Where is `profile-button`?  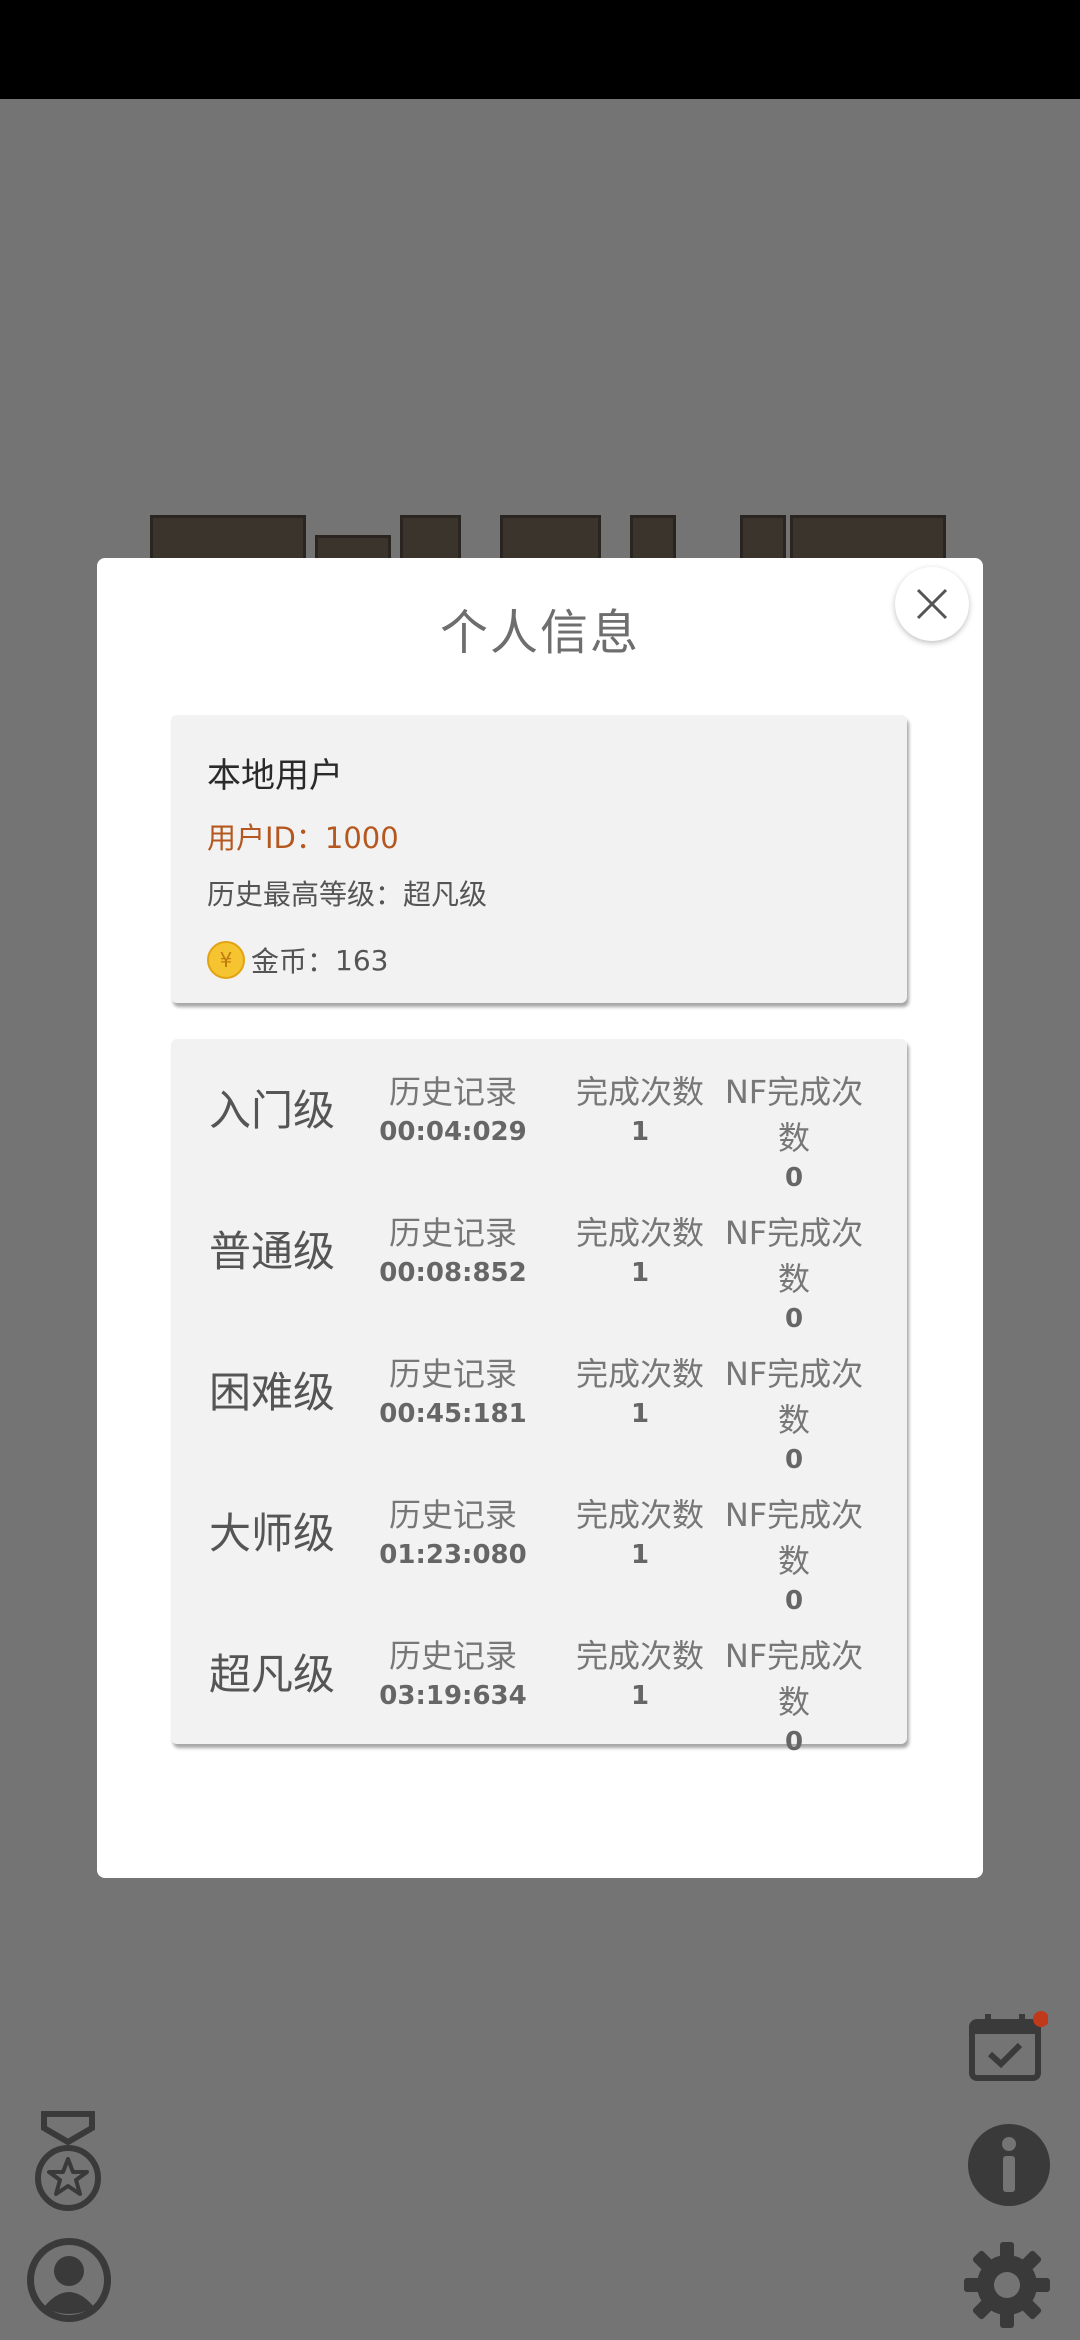
profile-button is located at coordinates (69, 2282).